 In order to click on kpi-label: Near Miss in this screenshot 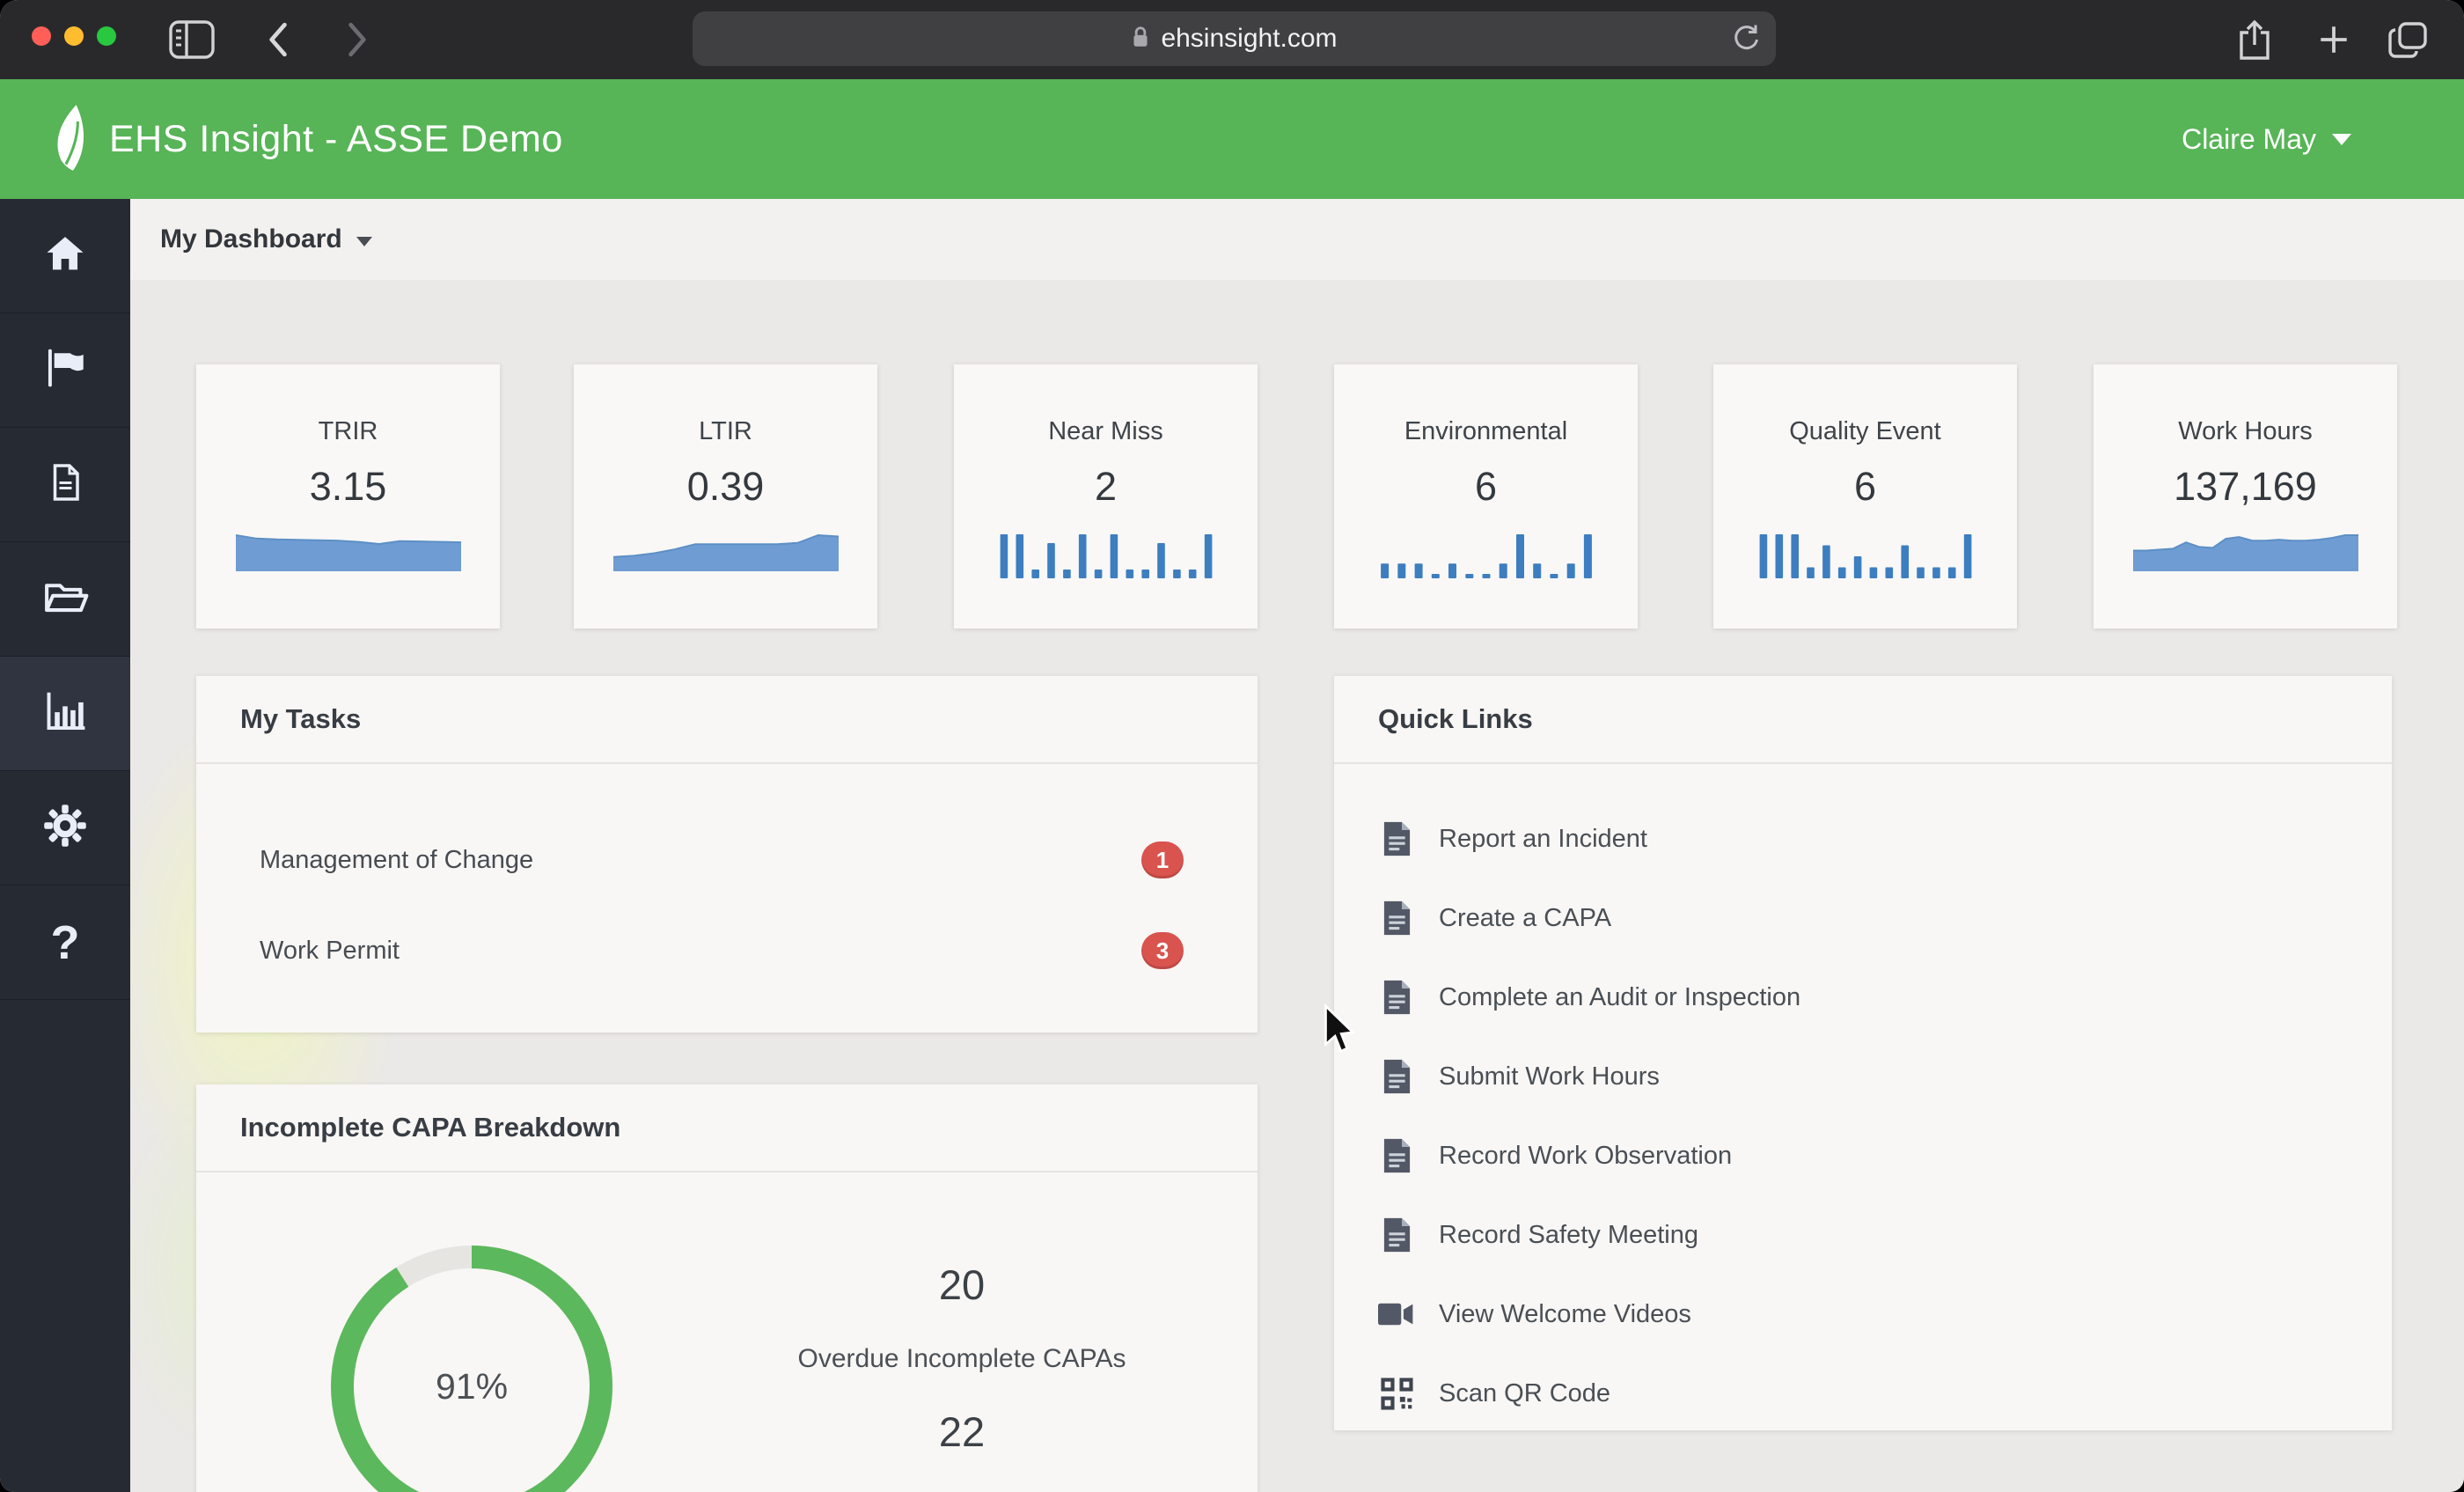, I will do `click(1105, 431)`.